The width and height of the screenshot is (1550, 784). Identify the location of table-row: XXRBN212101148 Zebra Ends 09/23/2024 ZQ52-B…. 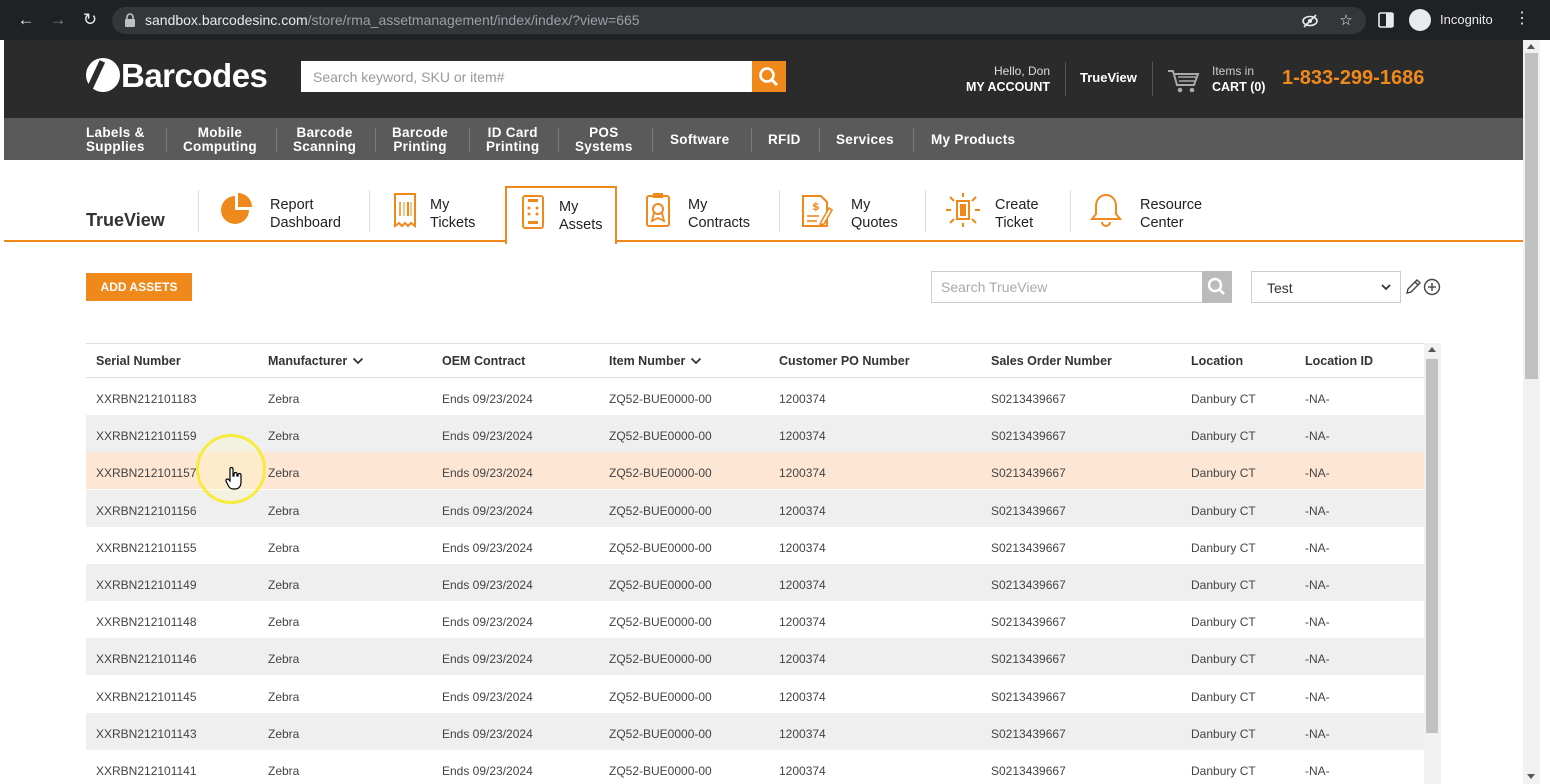
(755, 619).